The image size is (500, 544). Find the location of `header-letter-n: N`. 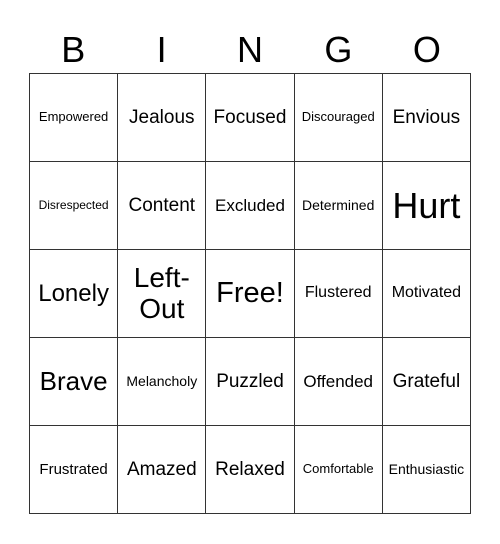

header-letter-n: N is located at coordinates (250, 49).